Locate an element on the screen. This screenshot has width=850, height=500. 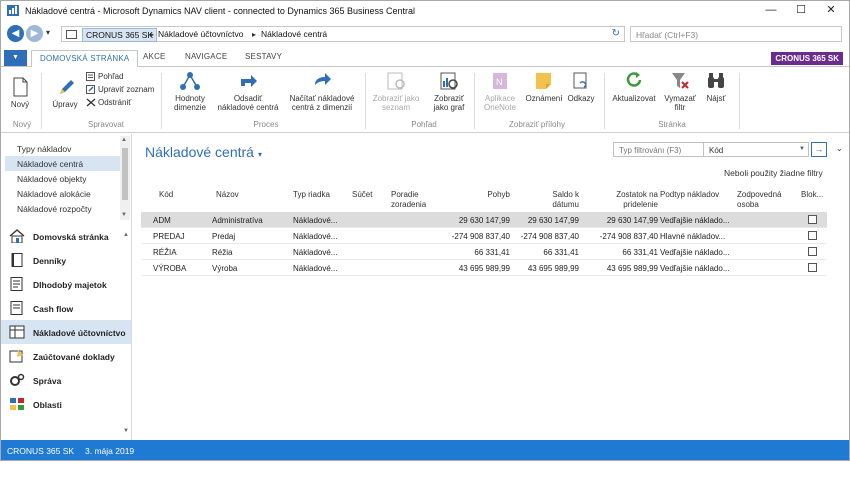
view-icon is located at coordinates (90, 77).